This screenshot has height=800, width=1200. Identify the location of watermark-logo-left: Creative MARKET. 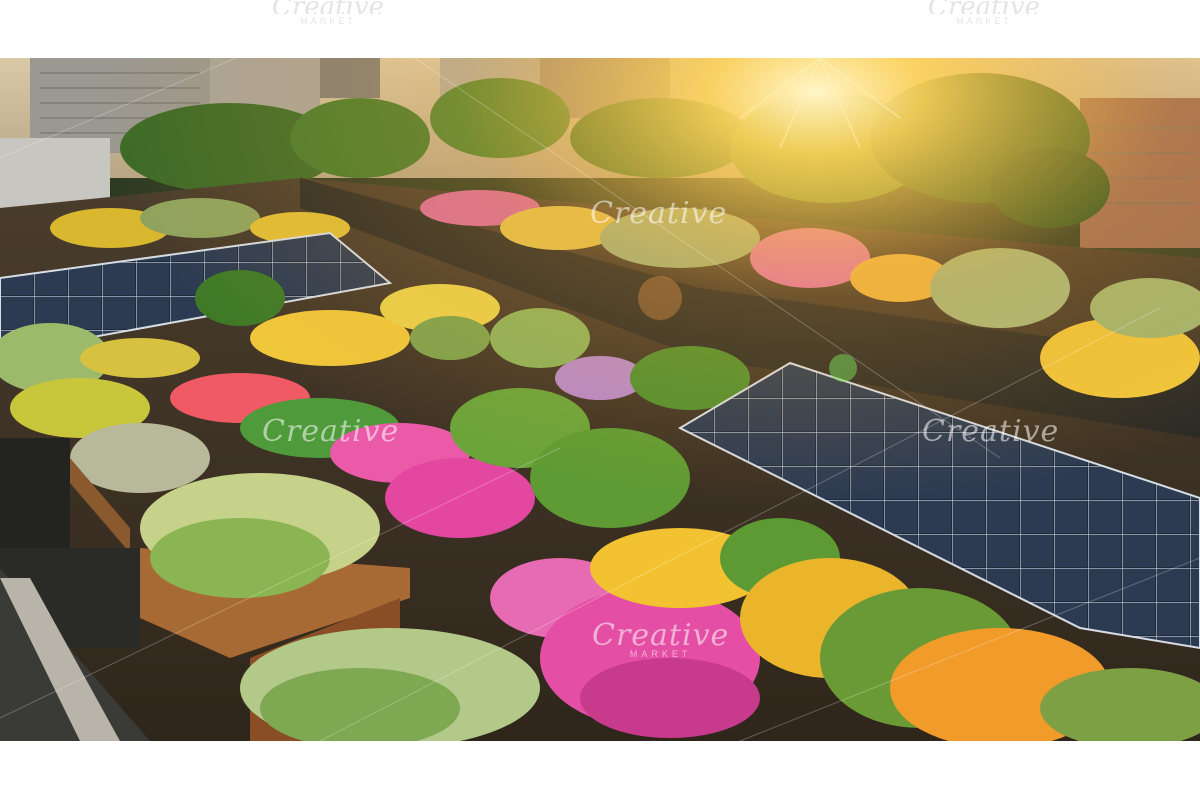
(328, 13).